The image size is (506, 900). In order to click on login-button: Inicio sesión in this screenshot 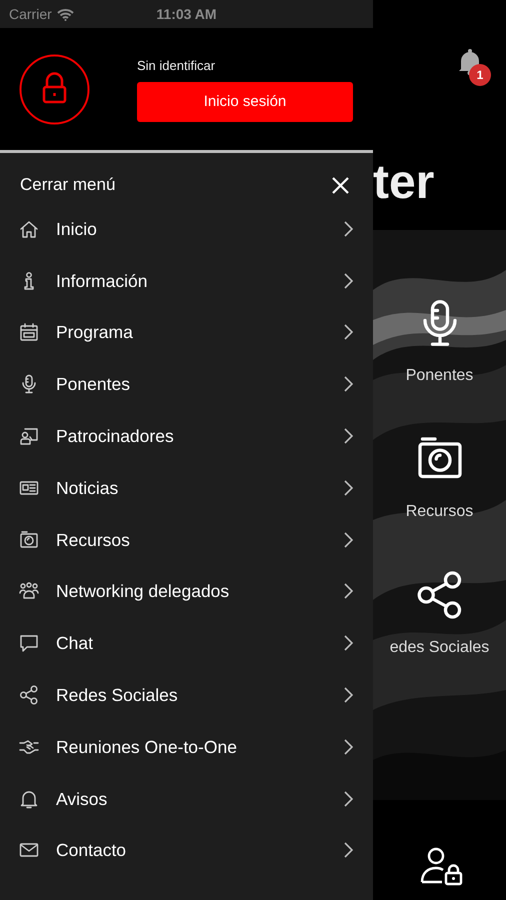, I will do `click(245, 102)`.